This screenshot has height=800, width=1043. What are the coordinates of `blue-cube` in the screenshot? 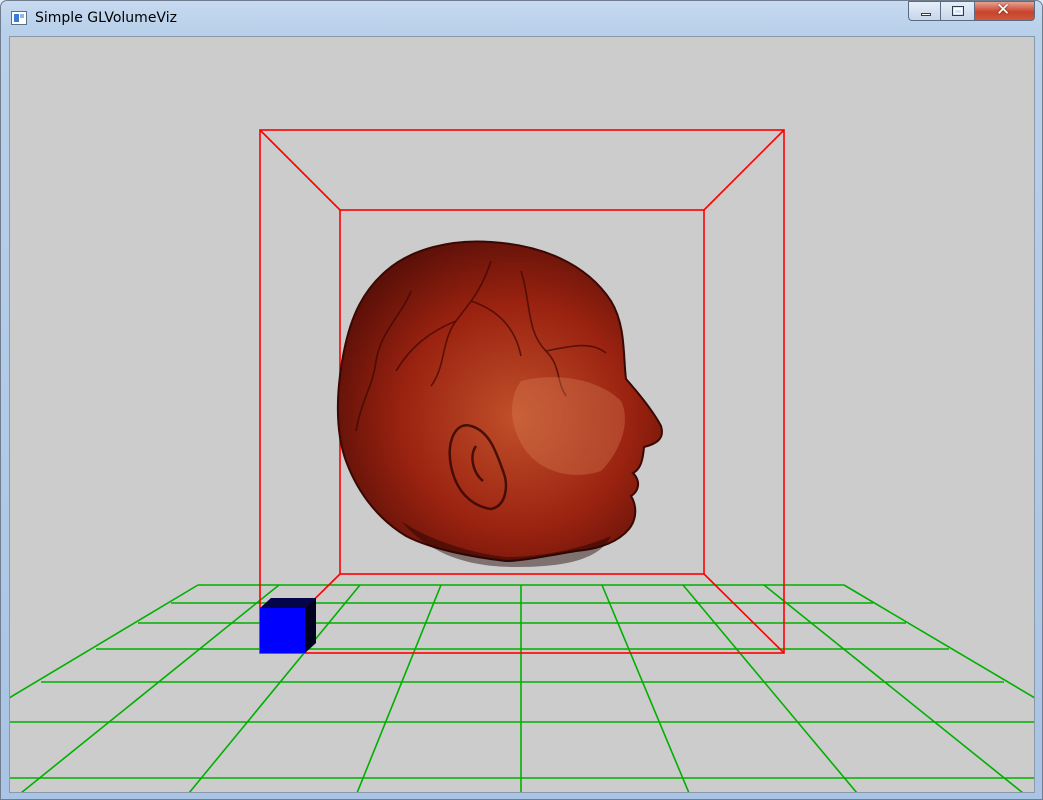 It's located at (288, 625).